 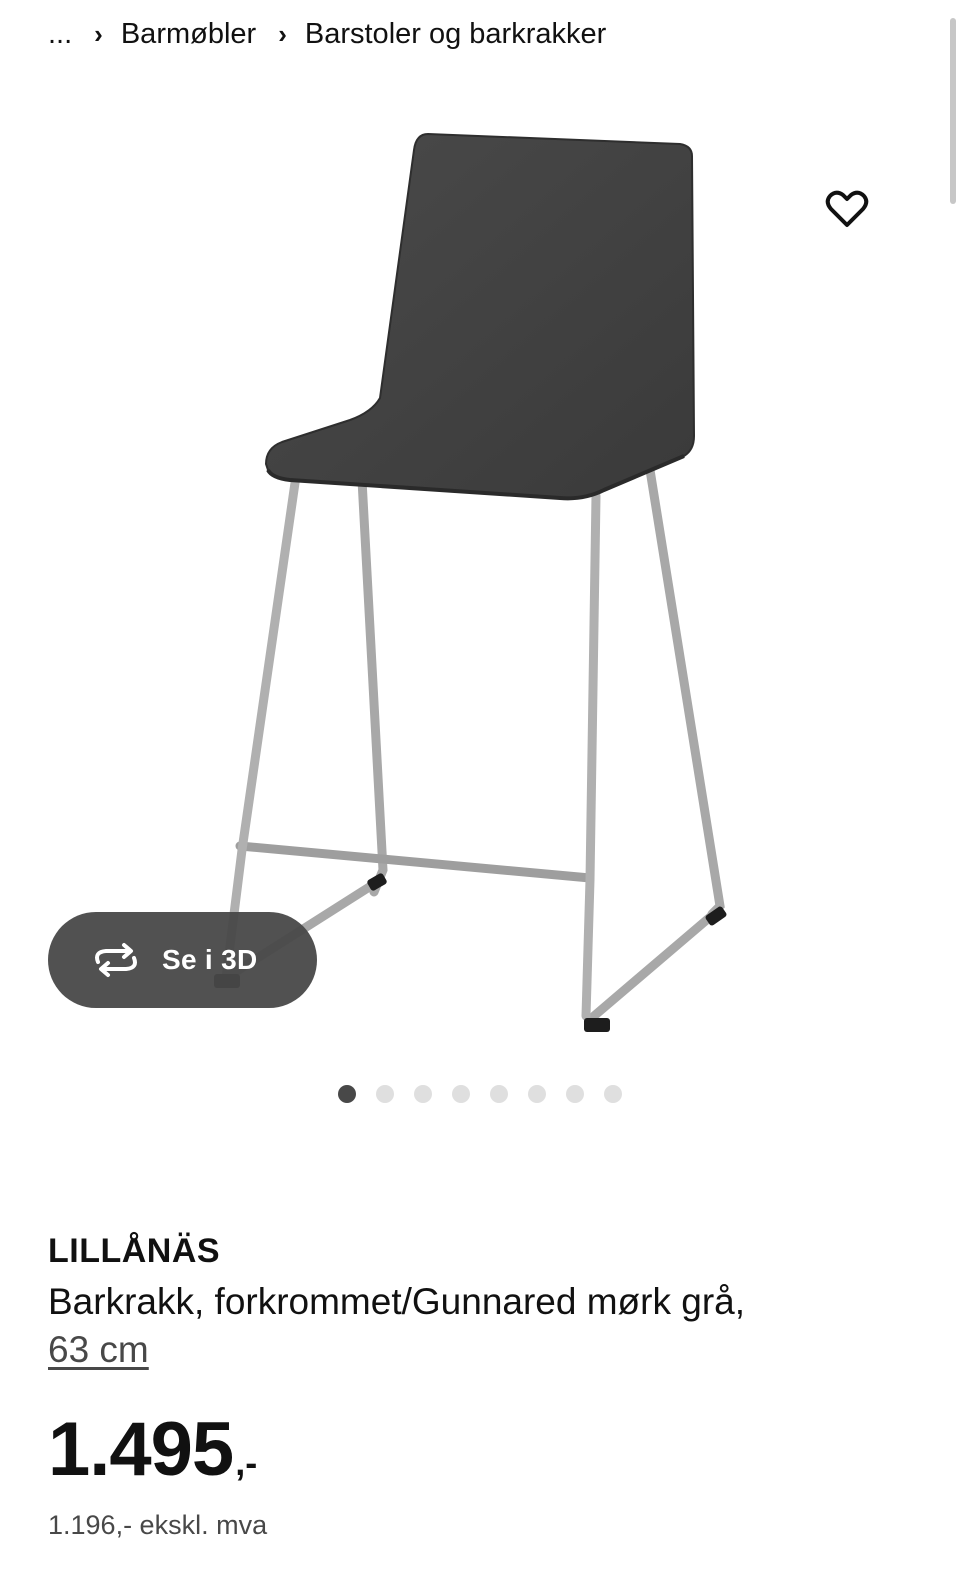 I want to click on product-description-text: Barkrakk, forkrommet/Gunnared mørk grå,, so click(x=397, y=1301).